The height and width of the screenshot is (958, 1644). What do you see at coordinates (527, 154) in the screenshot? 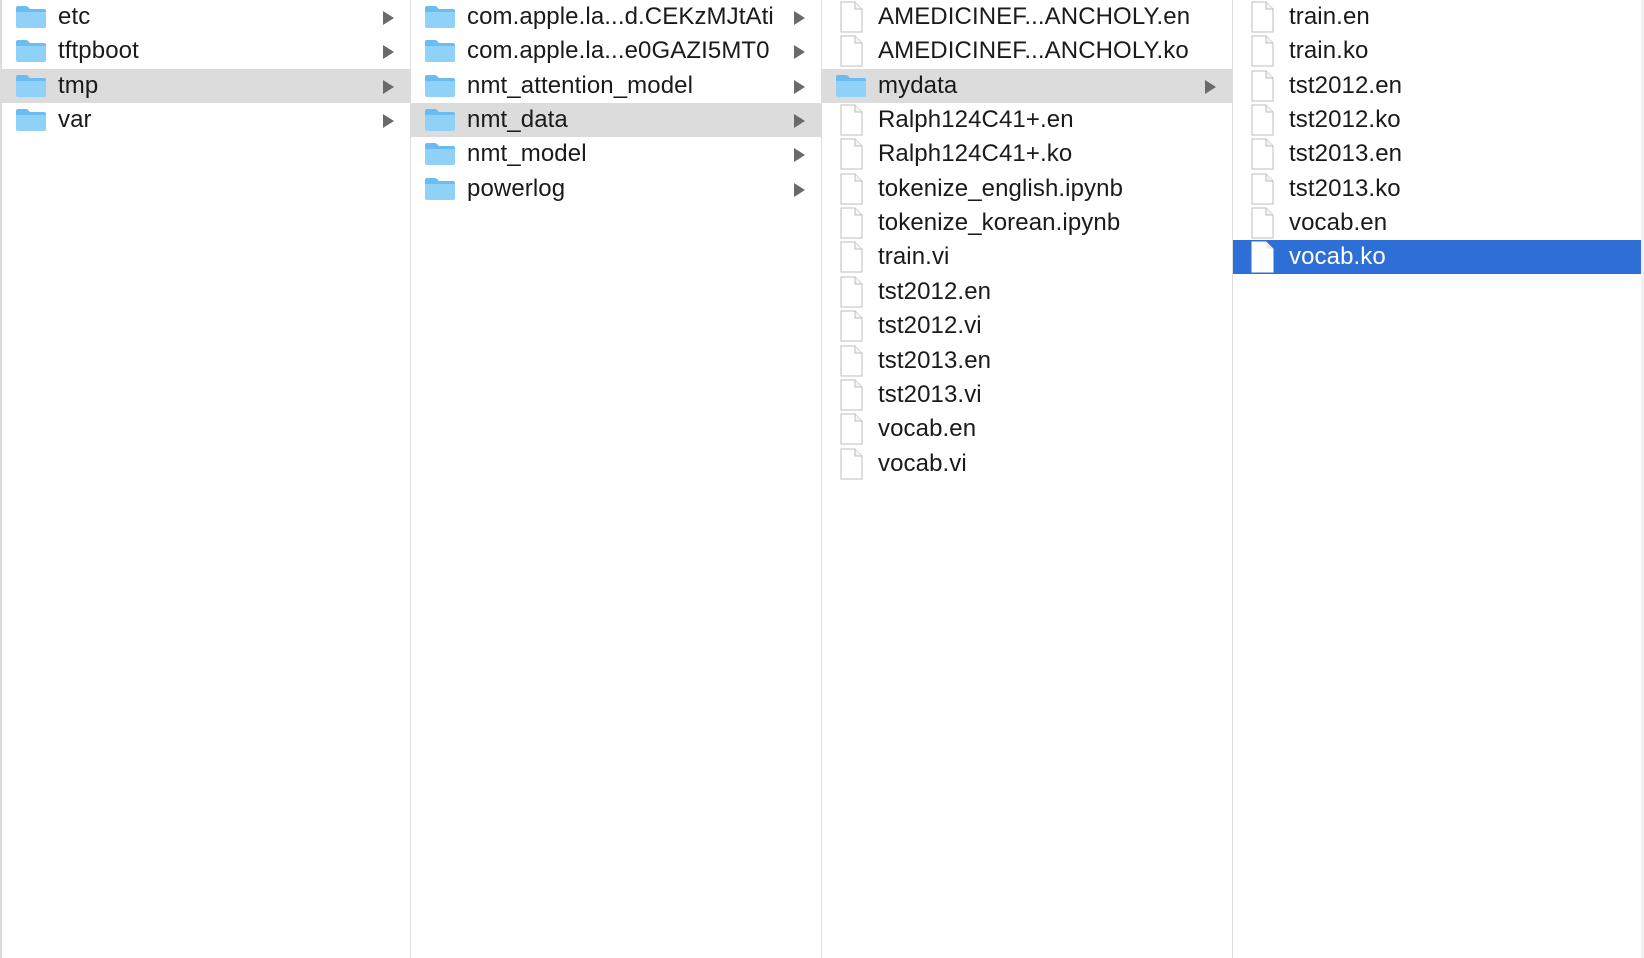
I see `item-name: nmt_model` at bounding box center [527, 154].